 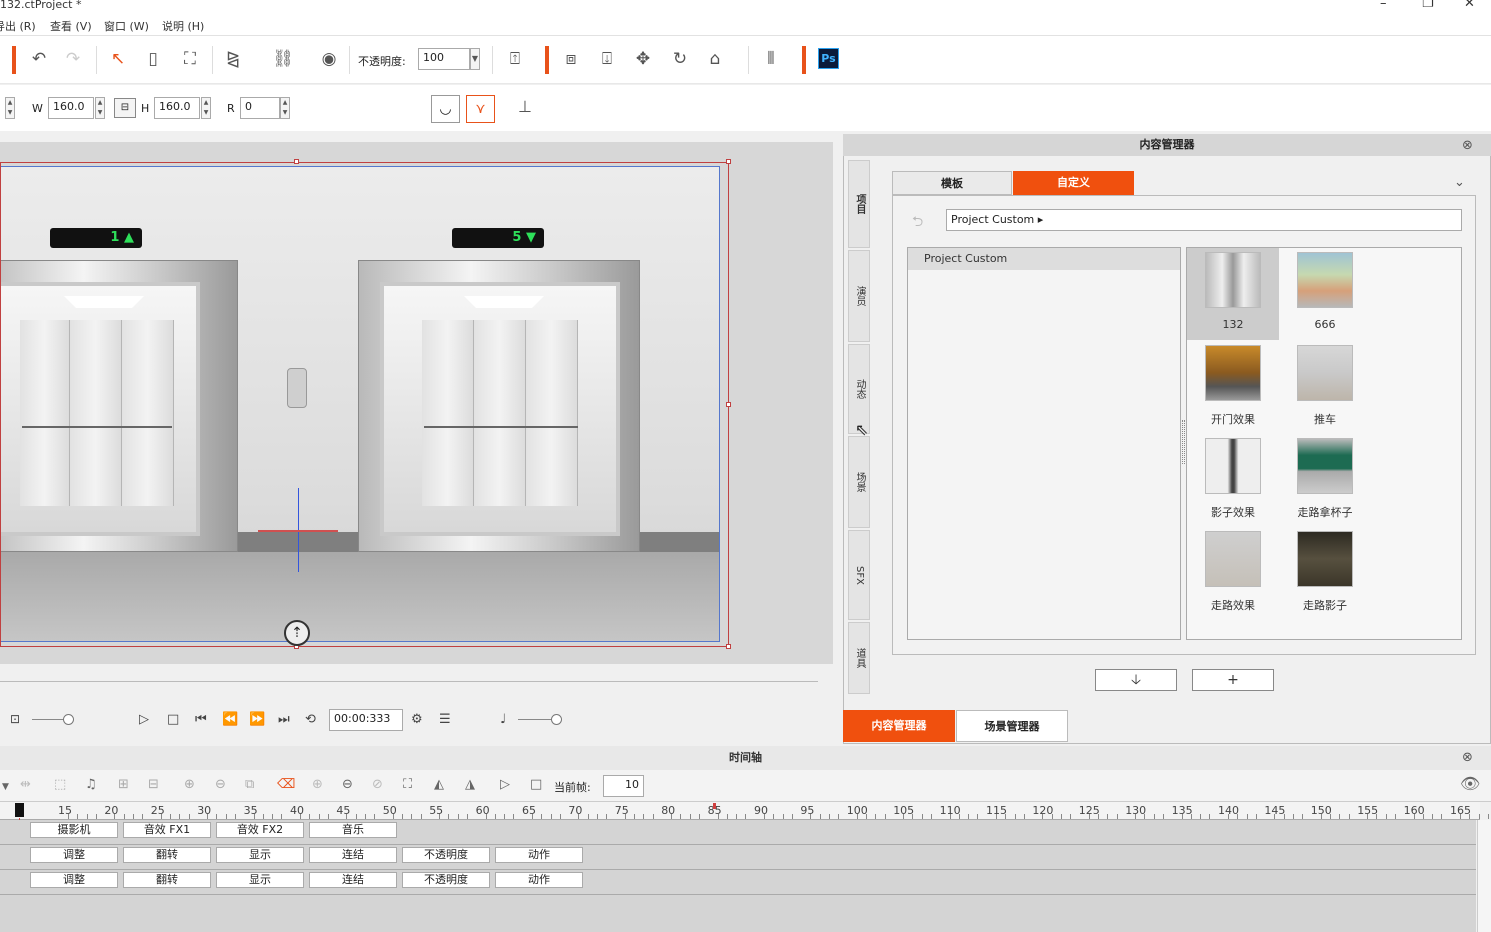 I want to click on layer-icon: ⬚, so click(x=60, y=784).